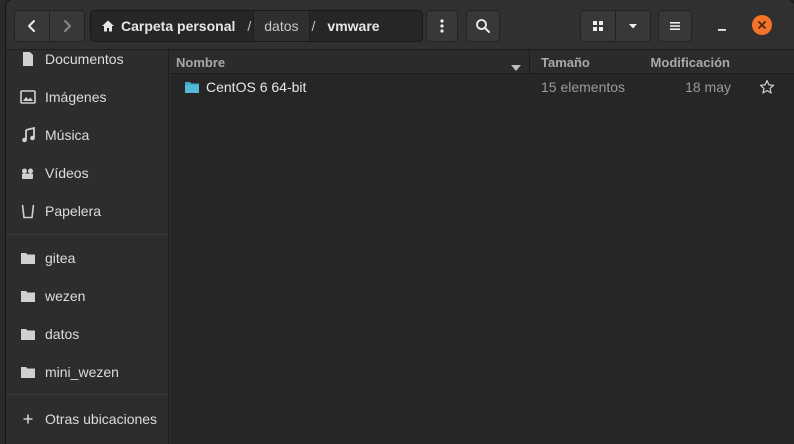  Describe the element at coordinates (28, 135) in the screenshot. I see `music-icon` at that location.